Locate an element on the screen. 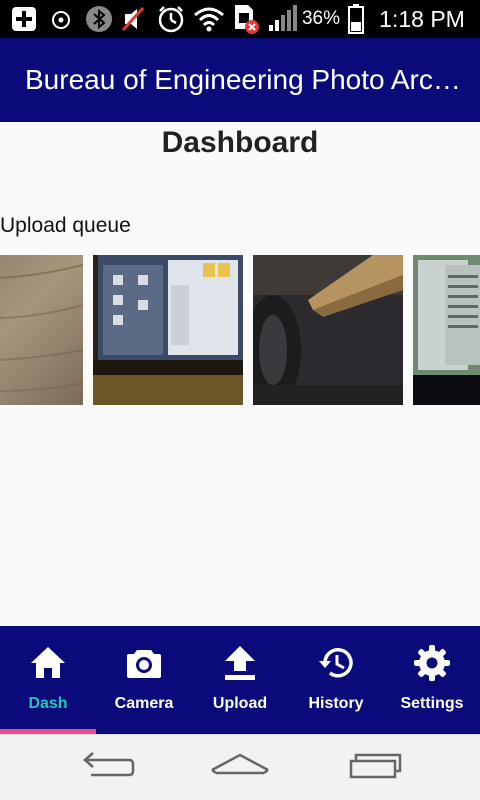  nav-label: Upload is located at coordinates (240, 703).